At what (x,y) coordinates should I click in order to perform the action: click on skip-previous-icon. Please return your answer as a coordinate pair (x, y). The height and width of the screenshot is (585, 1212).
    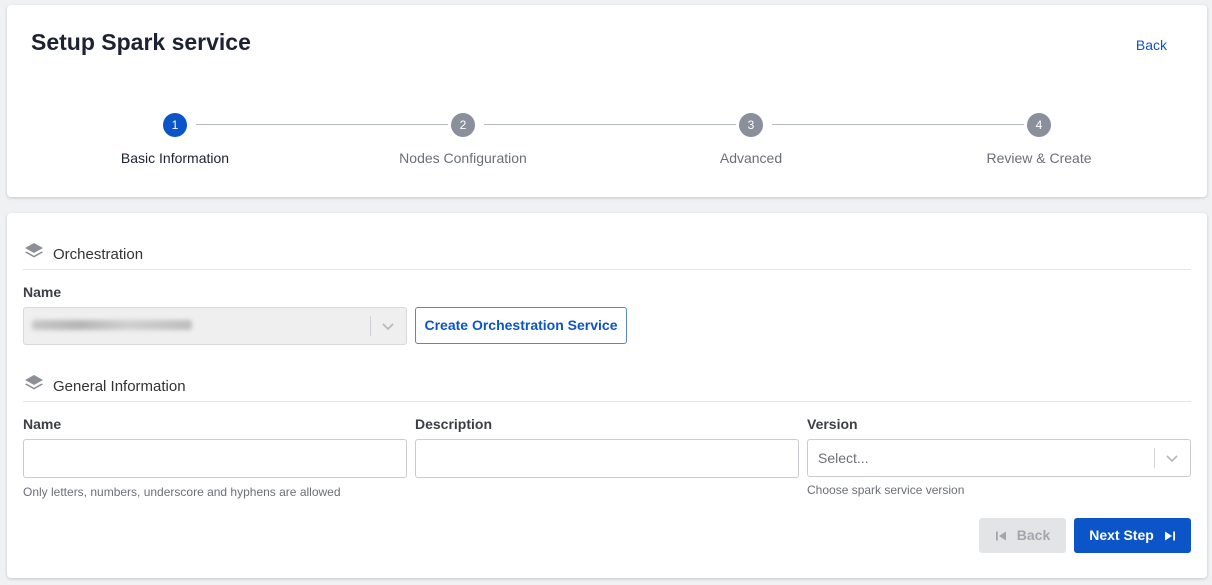
    Looking at the image, I should click on (1000, 535).